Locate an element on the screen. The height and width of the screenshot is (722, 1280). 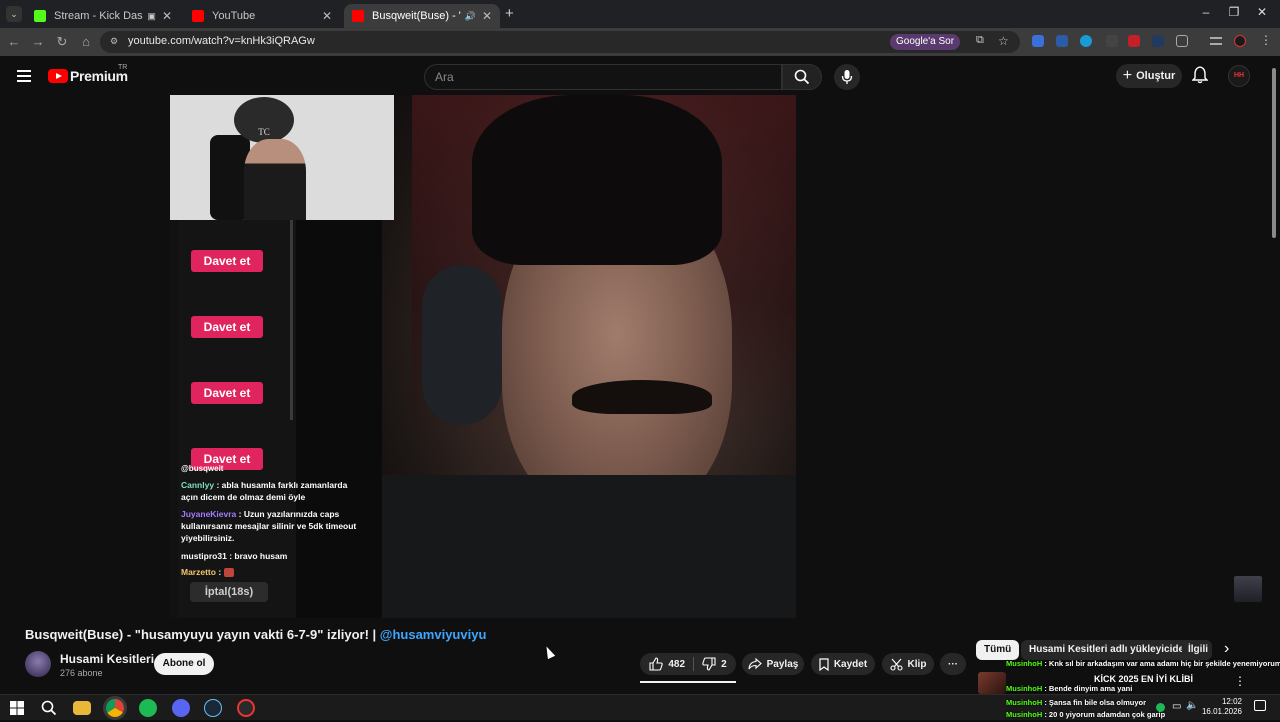
discord-icon is located at coordinates (181, 708).